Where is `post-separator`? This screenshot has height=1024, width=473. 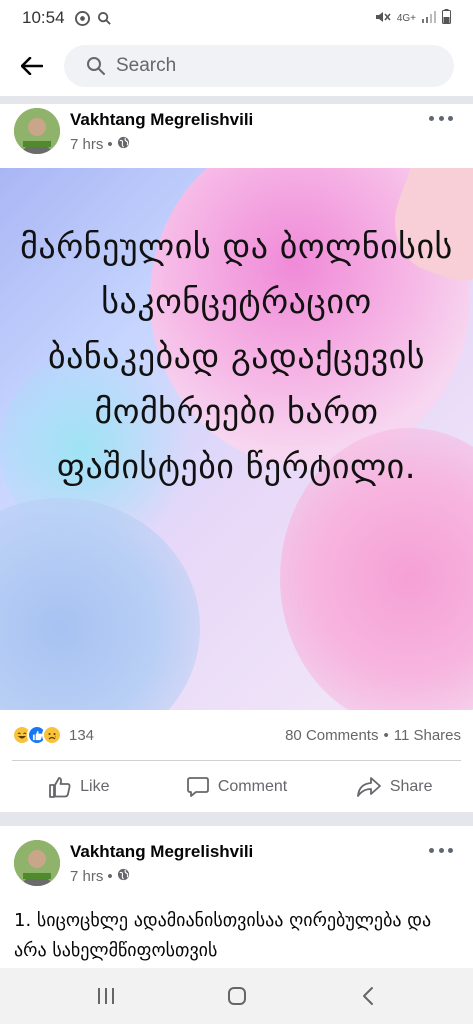
post-separator is located at coordinates (236, 819).